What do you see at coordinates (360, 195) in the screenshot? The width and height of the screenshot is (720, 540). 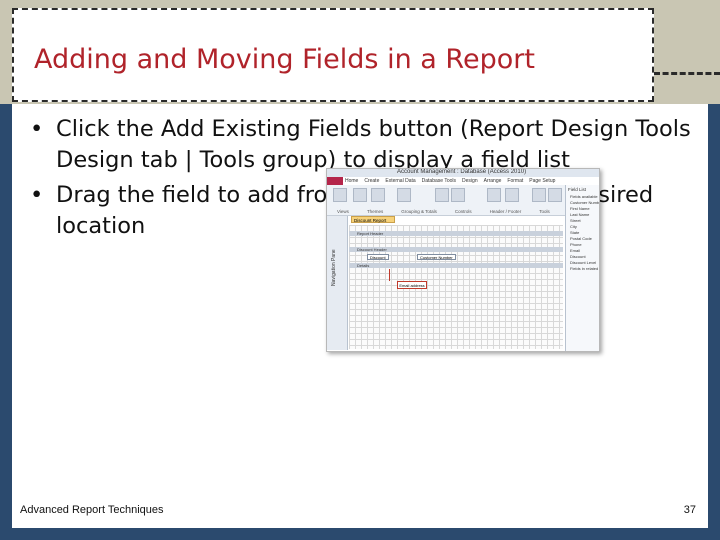 I see `themes-icon` at bounding box center [360, 195].